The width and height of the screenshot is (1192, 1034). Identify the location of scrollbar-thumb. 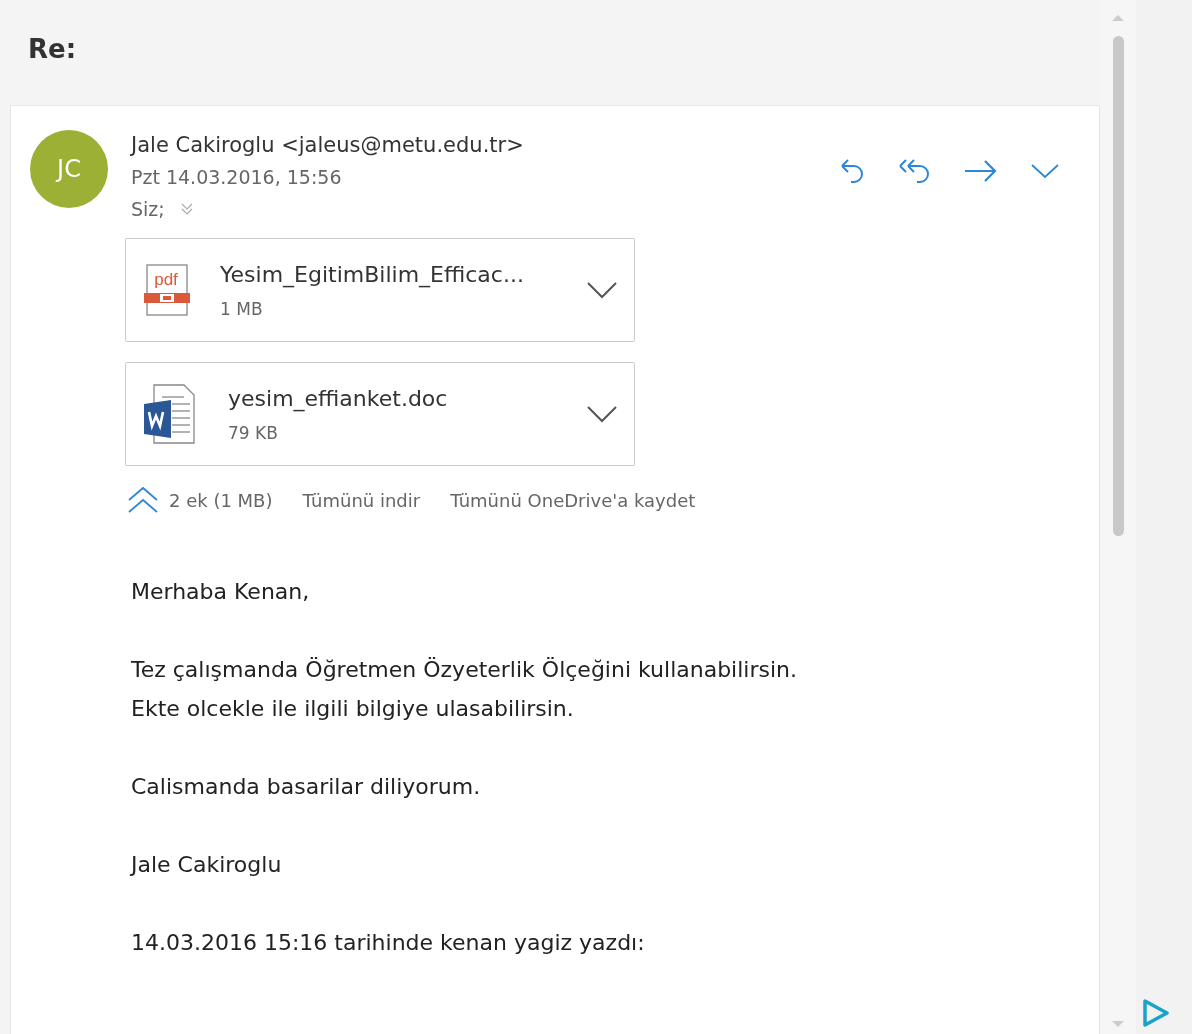
(1118, 286).